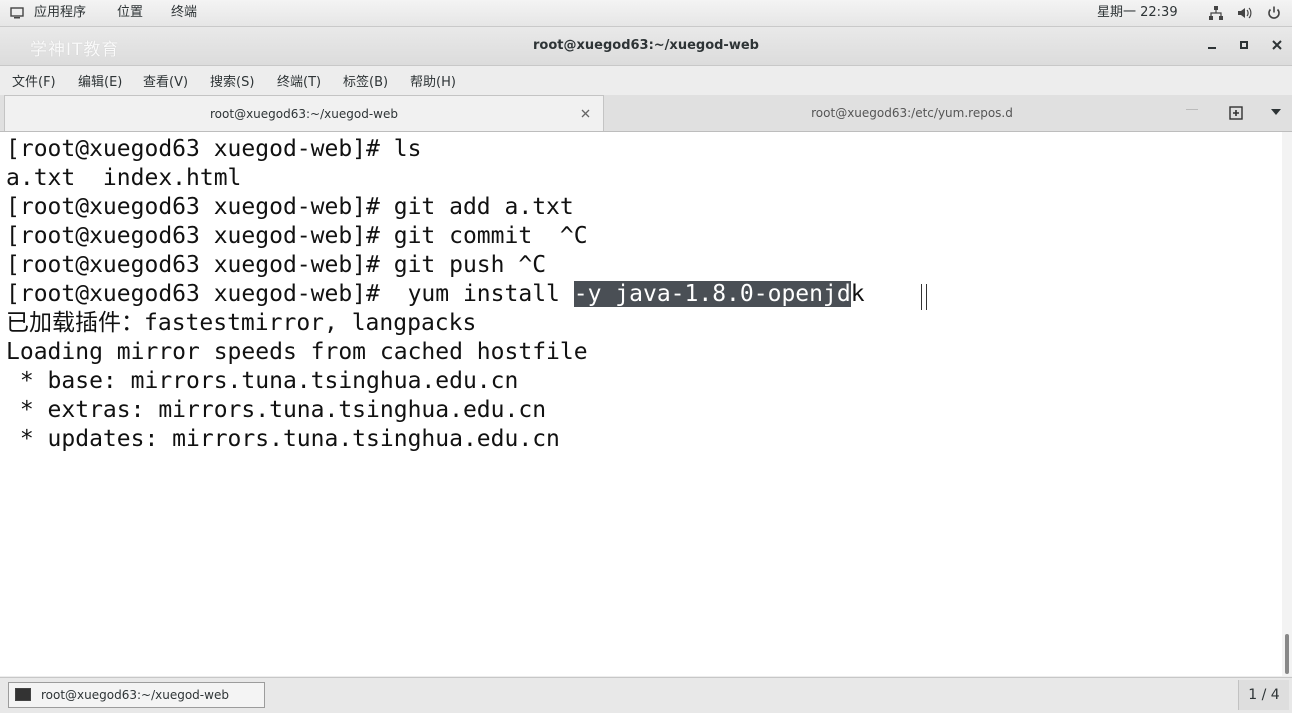 This screenshot has height=713, width=1292. I want to click on menu-edit: 编辑(E), so click(100, 80).